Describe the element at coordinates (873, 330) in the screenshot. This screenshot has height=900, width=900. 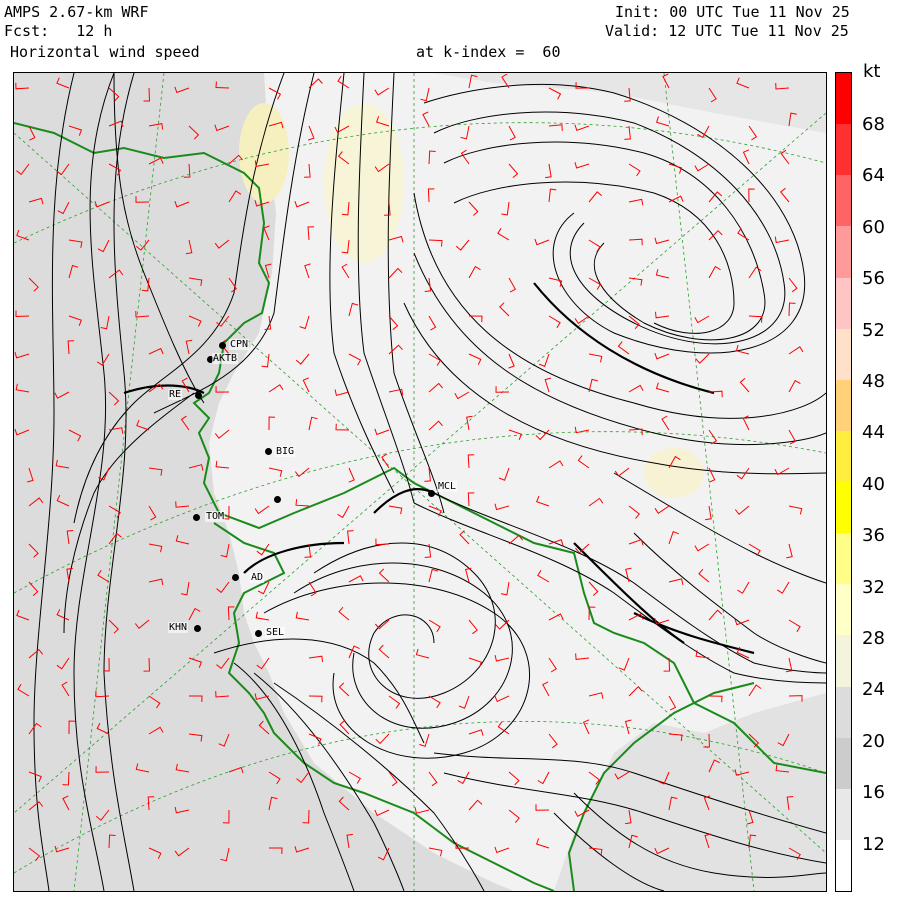
I see `colorbar-tick-label: 52` at that location.